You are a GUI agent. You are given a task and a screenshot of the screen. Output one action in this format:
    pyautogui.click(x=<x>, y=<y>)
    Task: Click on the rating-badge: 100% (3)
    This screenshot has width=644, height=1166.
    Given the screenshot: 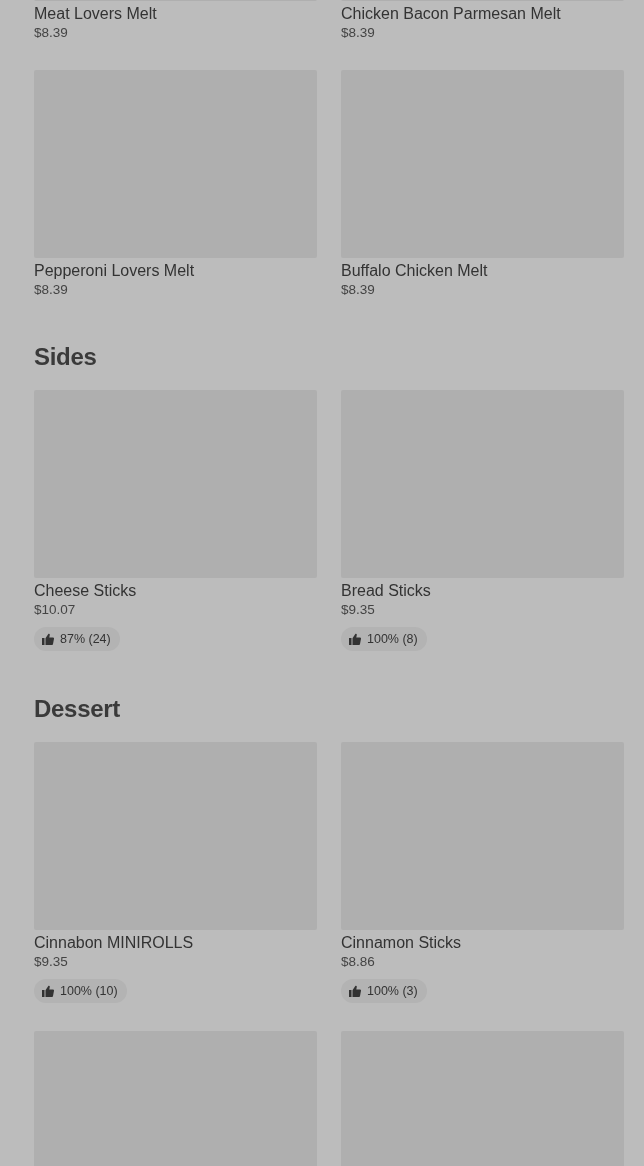 What is the action you would take?
    pyautogui.click(x=384, y=991)
    